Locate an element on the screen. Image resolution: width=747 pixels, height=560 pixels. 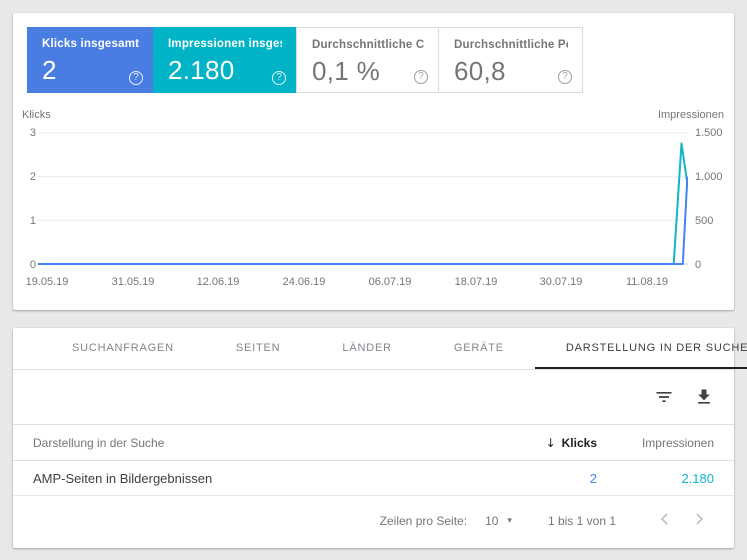
right-axis-tick: 500 is located at coordinates (704, 221).